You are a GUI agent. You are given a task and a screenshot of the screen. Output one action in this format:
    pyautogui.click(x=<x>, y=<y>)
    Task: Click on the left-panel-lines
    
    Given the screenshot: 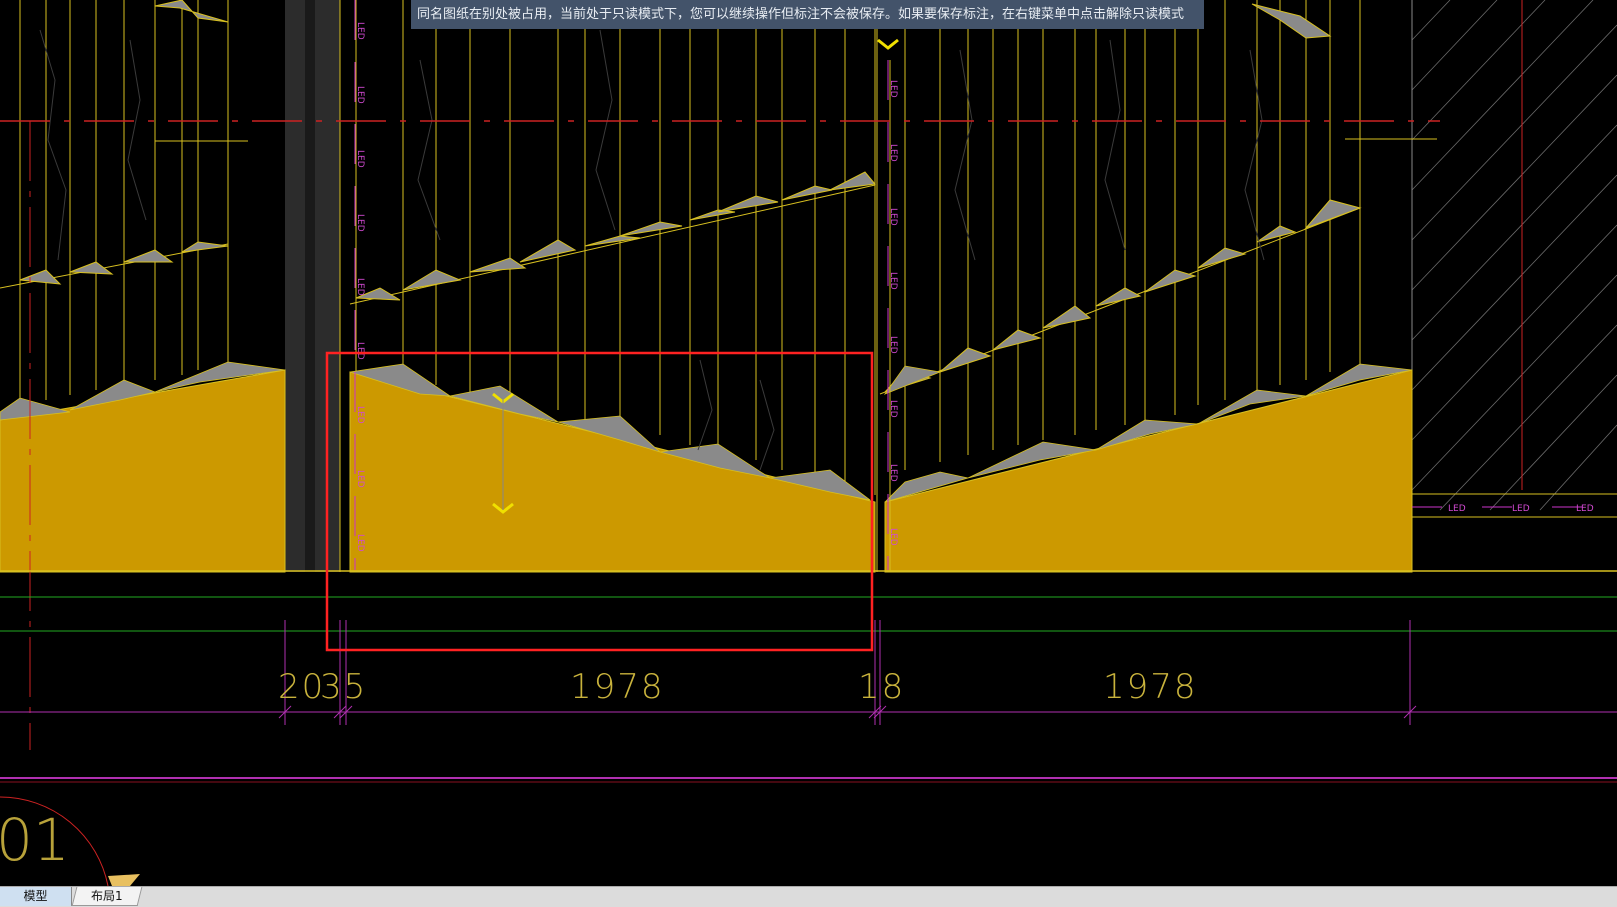 What is the action you would take?
    pyautogui.click(x=124, y=205)
    